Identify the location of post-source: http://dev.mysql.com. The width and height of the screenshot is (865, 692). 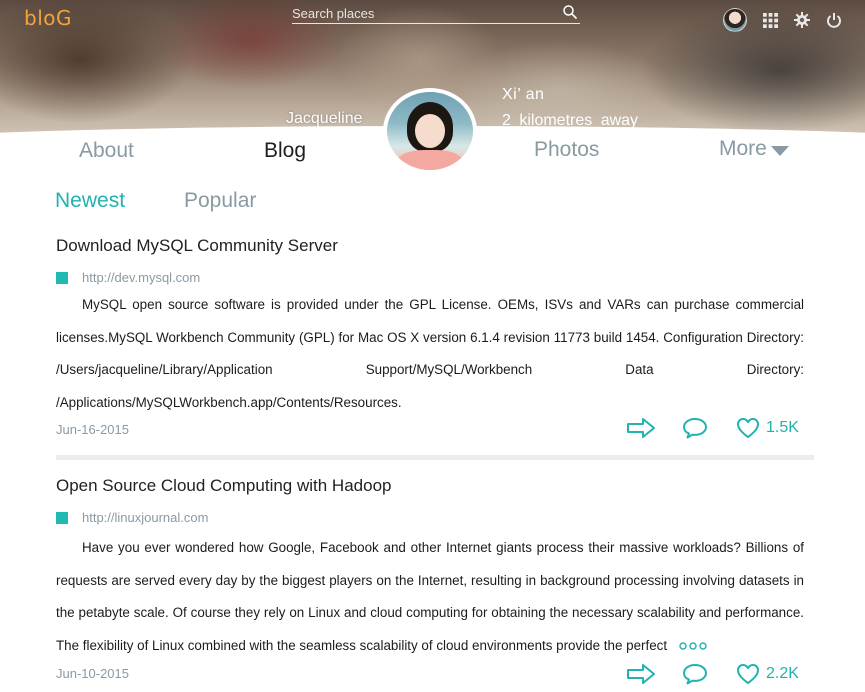
(128, 277).